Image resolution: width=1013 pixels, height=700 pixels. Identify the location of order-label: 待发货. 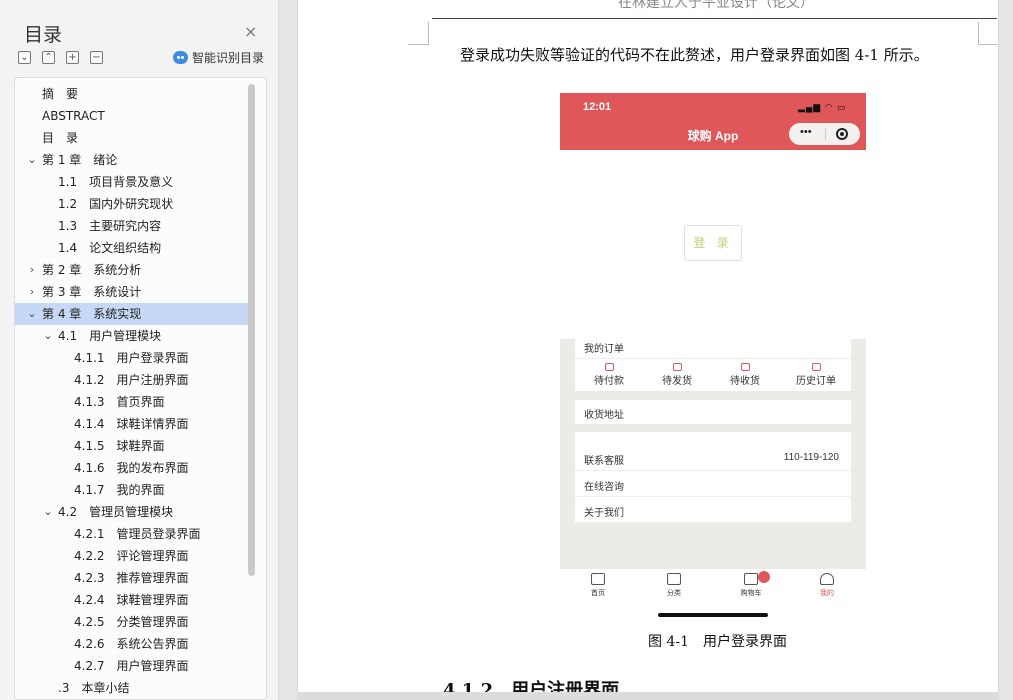
(677, 381).